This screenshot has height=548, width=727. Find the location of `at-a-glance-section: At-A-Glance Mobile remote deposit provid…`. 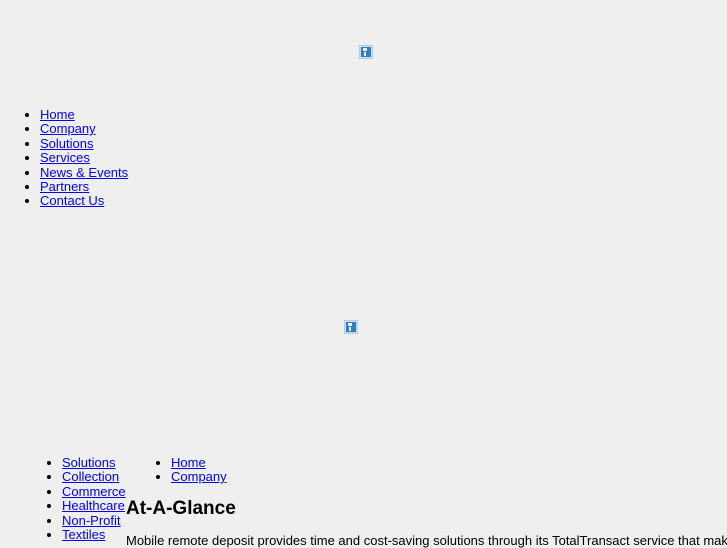

at-a-glance-section: At-A-Glance Mobile remote deposit provid… is located at coordinates (426, 523).